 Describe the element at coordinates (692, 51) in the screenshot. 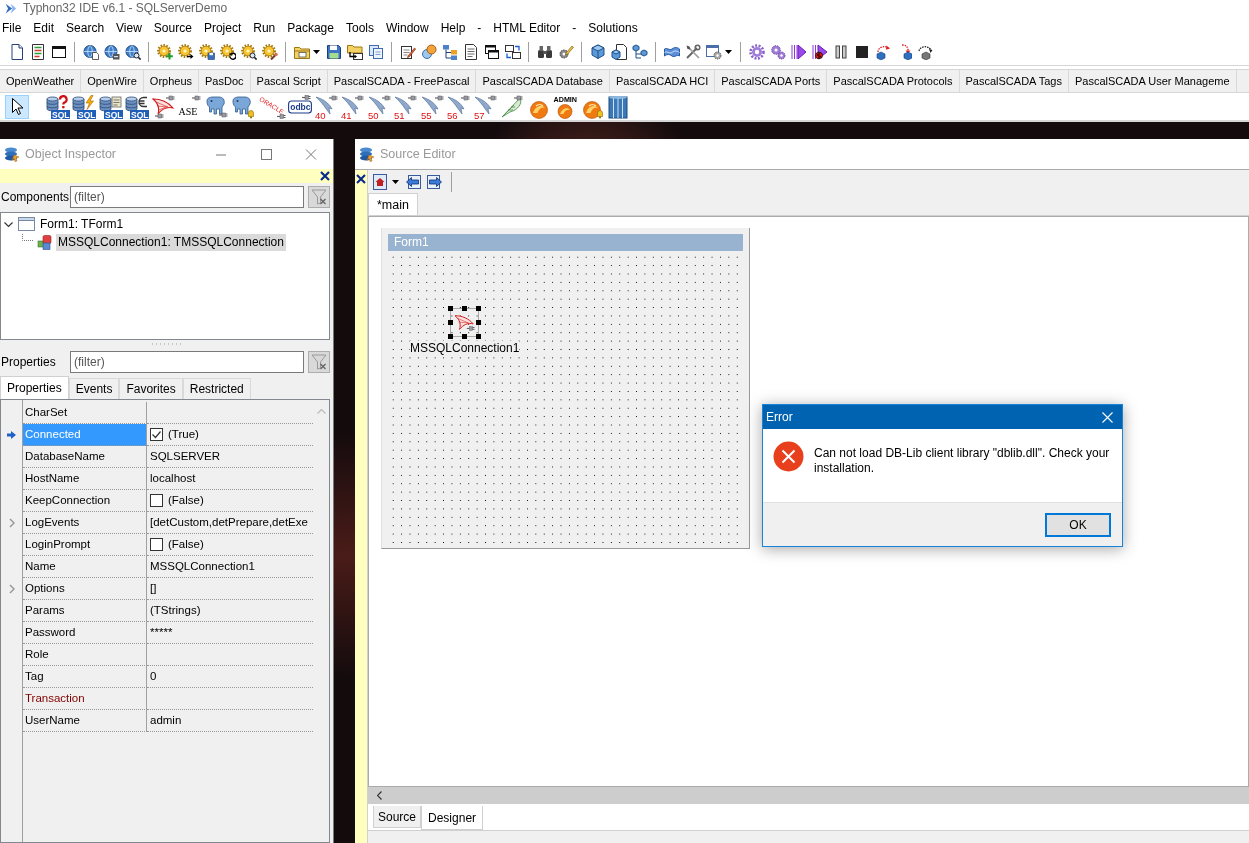

I see `tools-icon` at that location.